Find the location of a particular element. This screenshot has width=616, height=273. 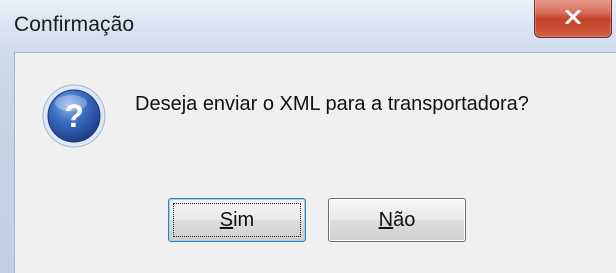

yes-button: Sim is located at coordinates (237, 220).